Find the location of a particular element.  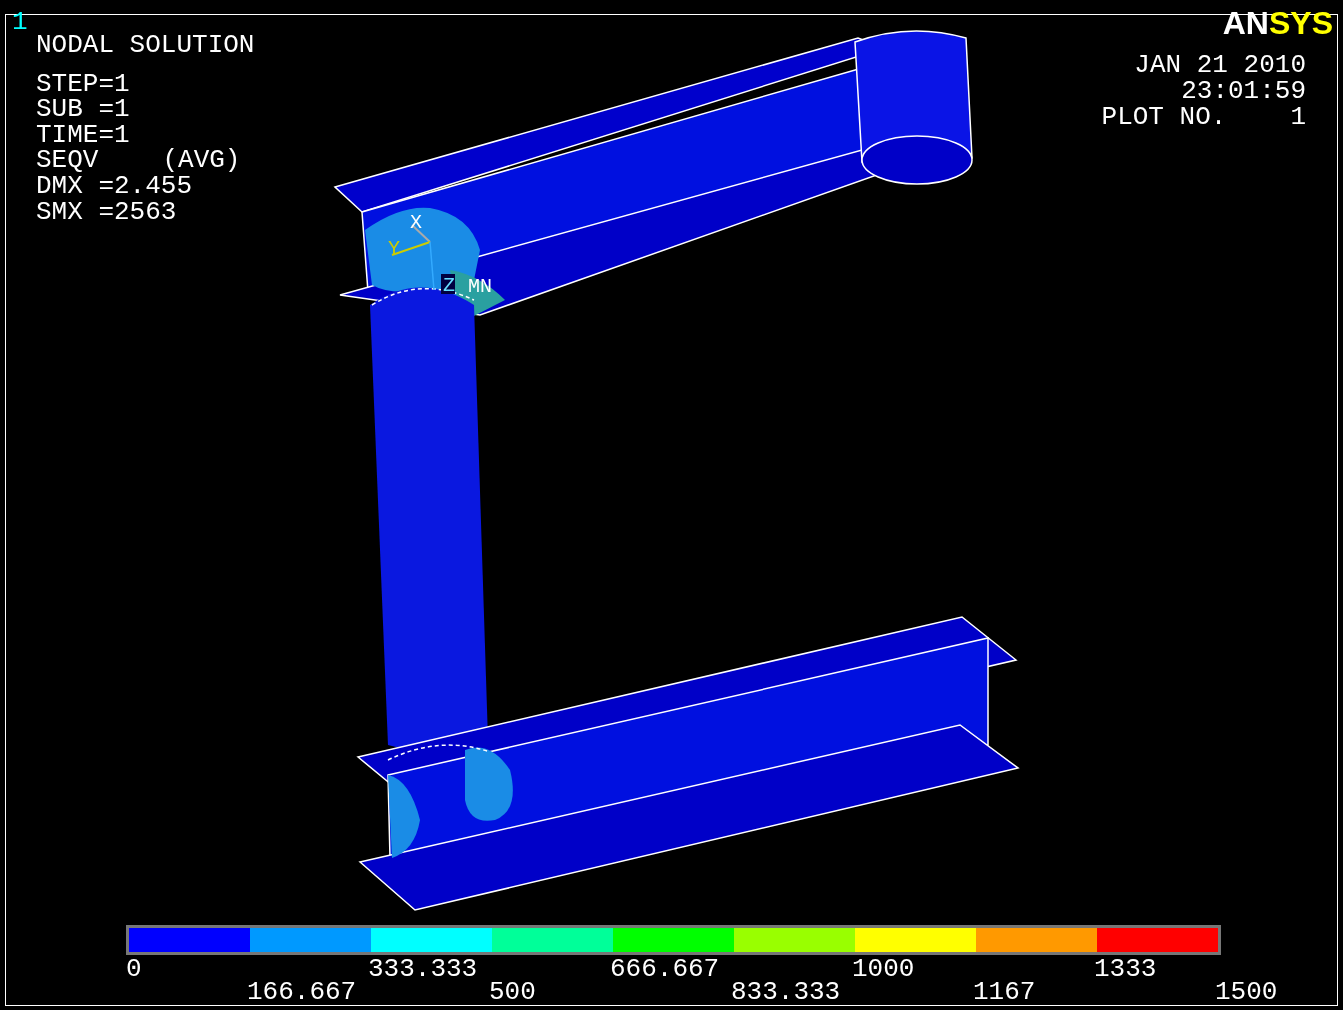

legend-value: 1500 is located at coordinates (1246, 992).